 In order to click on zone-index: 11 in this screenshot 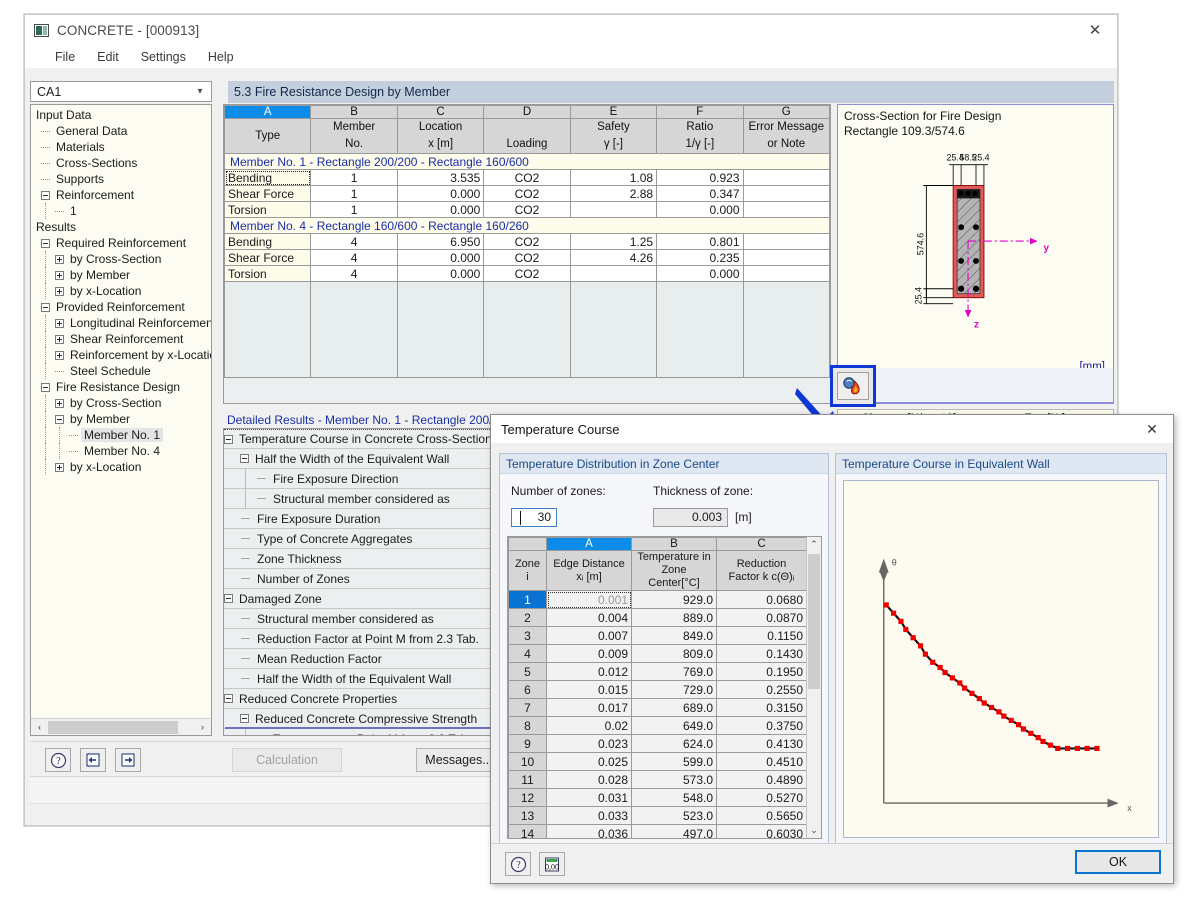, I will do `click(527, 779)`.